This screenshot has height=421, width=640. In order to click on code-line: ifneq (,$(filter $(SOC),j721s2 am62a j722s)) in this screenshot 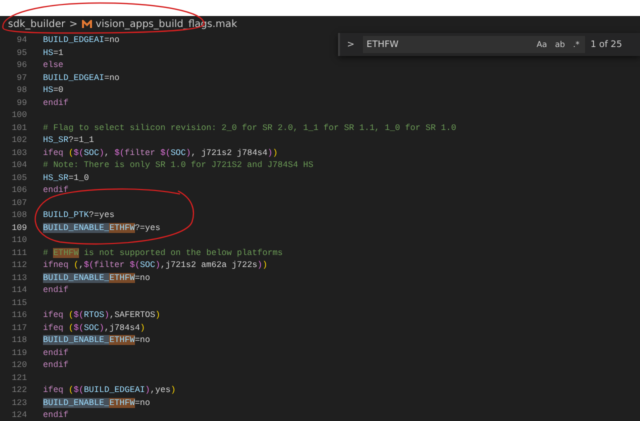, I will do `click(155, 265)`.